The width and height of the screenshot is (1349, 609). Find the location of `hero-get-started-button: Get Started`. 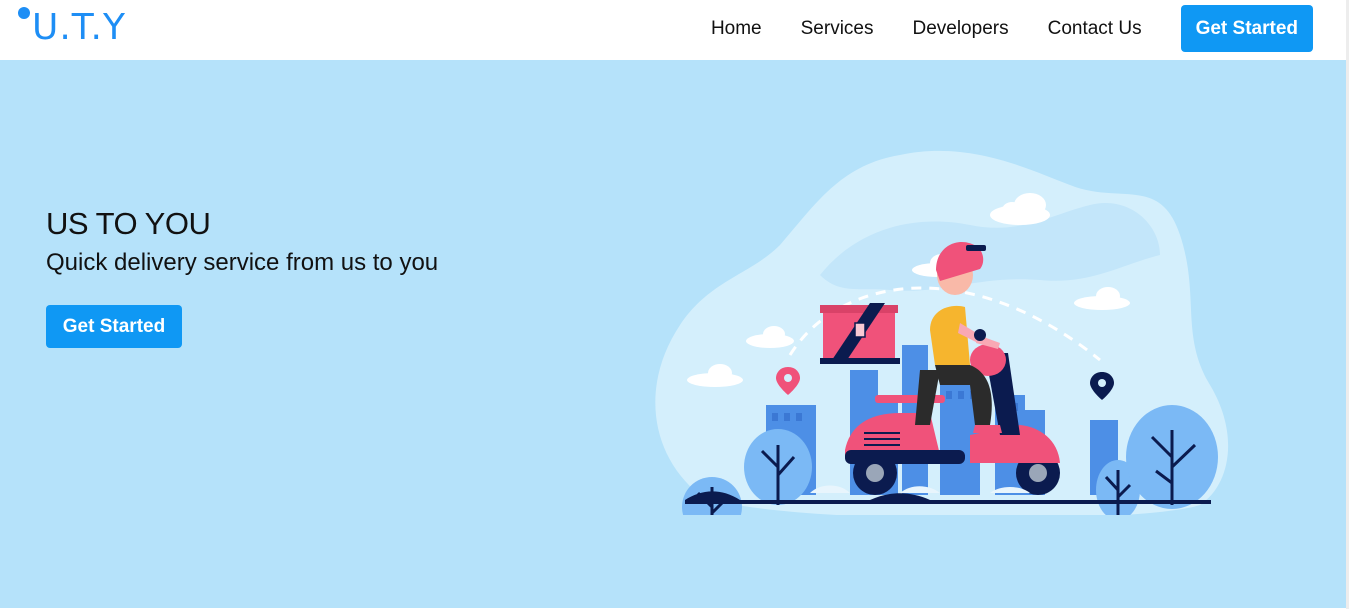

hero-get-started-button: Get Started is located at coordinates (114, 326).